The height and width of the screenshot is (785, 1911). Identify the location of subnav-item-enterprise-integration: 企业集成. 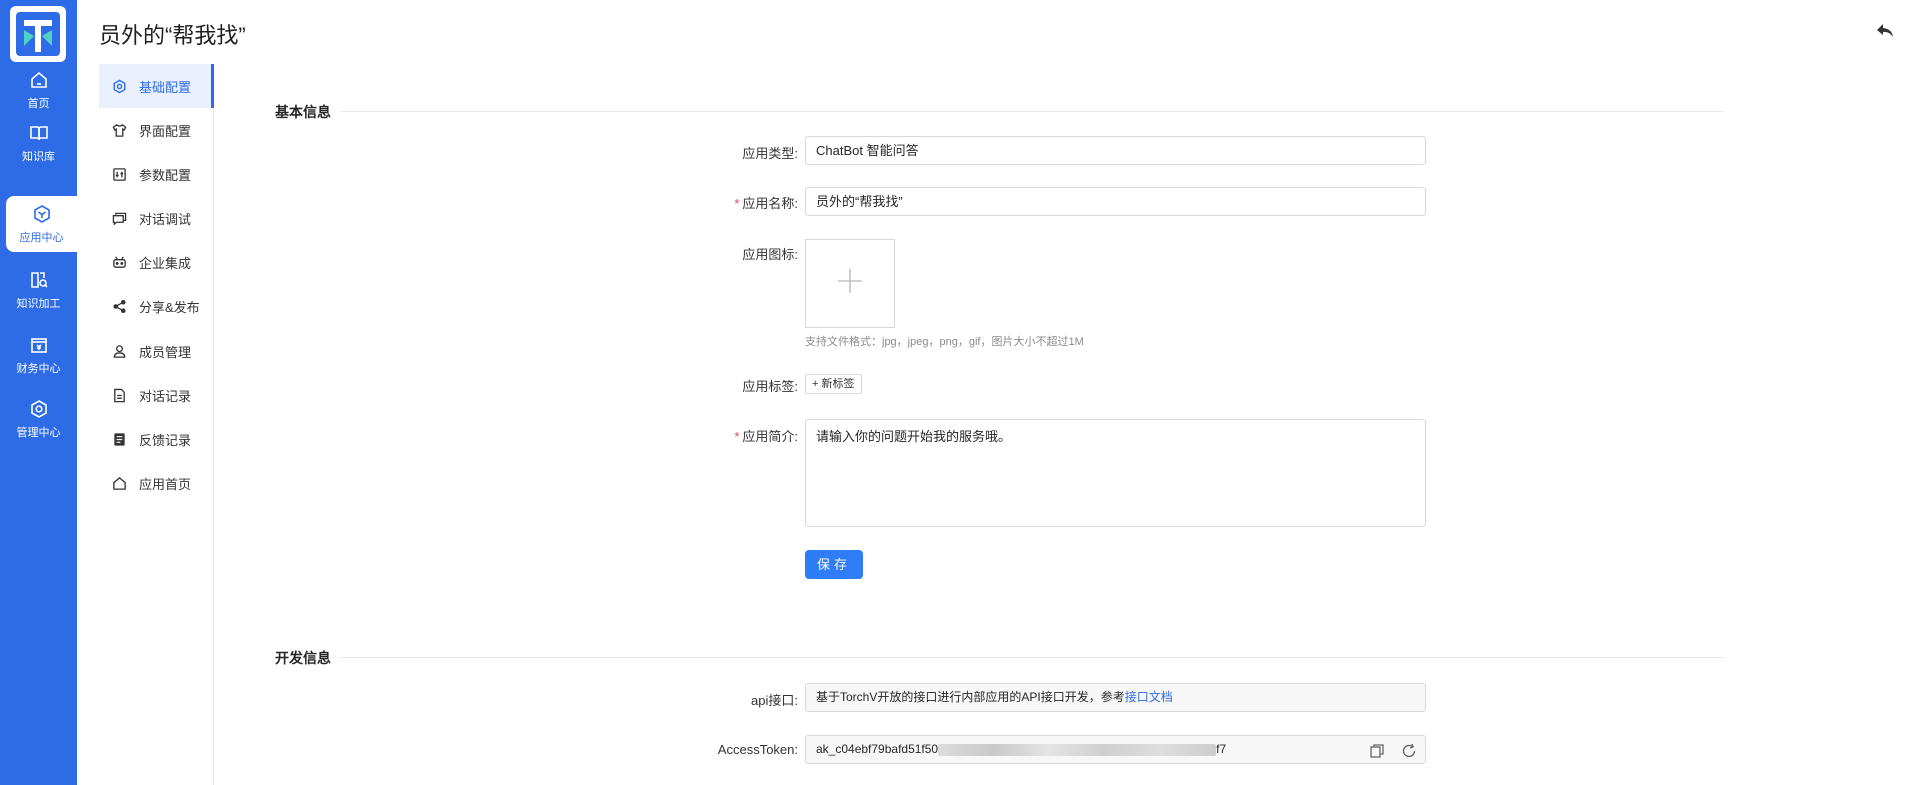
(156, 262).